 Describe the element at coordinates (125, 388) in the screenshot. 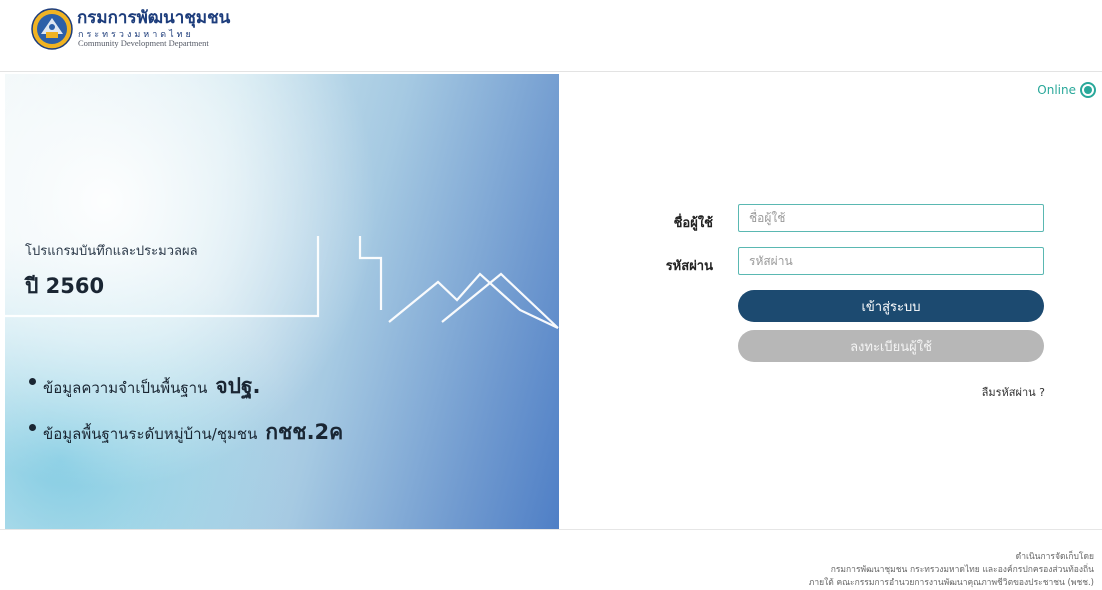

I see `bullet-text: ข้อมูลความจำเป็นพื้นฐาน` at that location.